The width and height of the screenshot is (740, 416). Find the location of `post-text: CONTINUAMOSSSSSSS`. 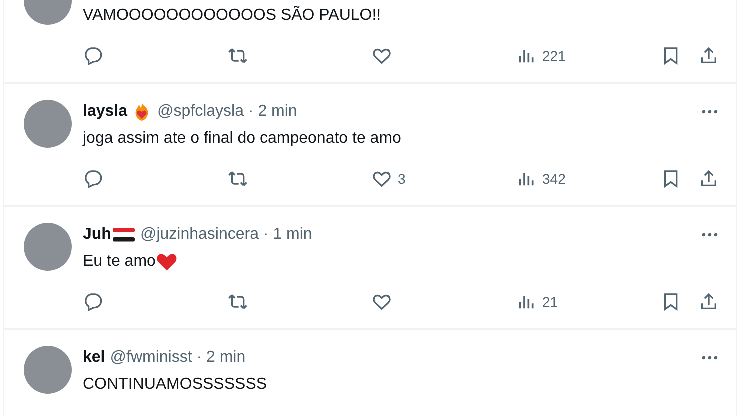

post-text: CONTINUAMOSSSSSSS is located at coordinates (175, 385).